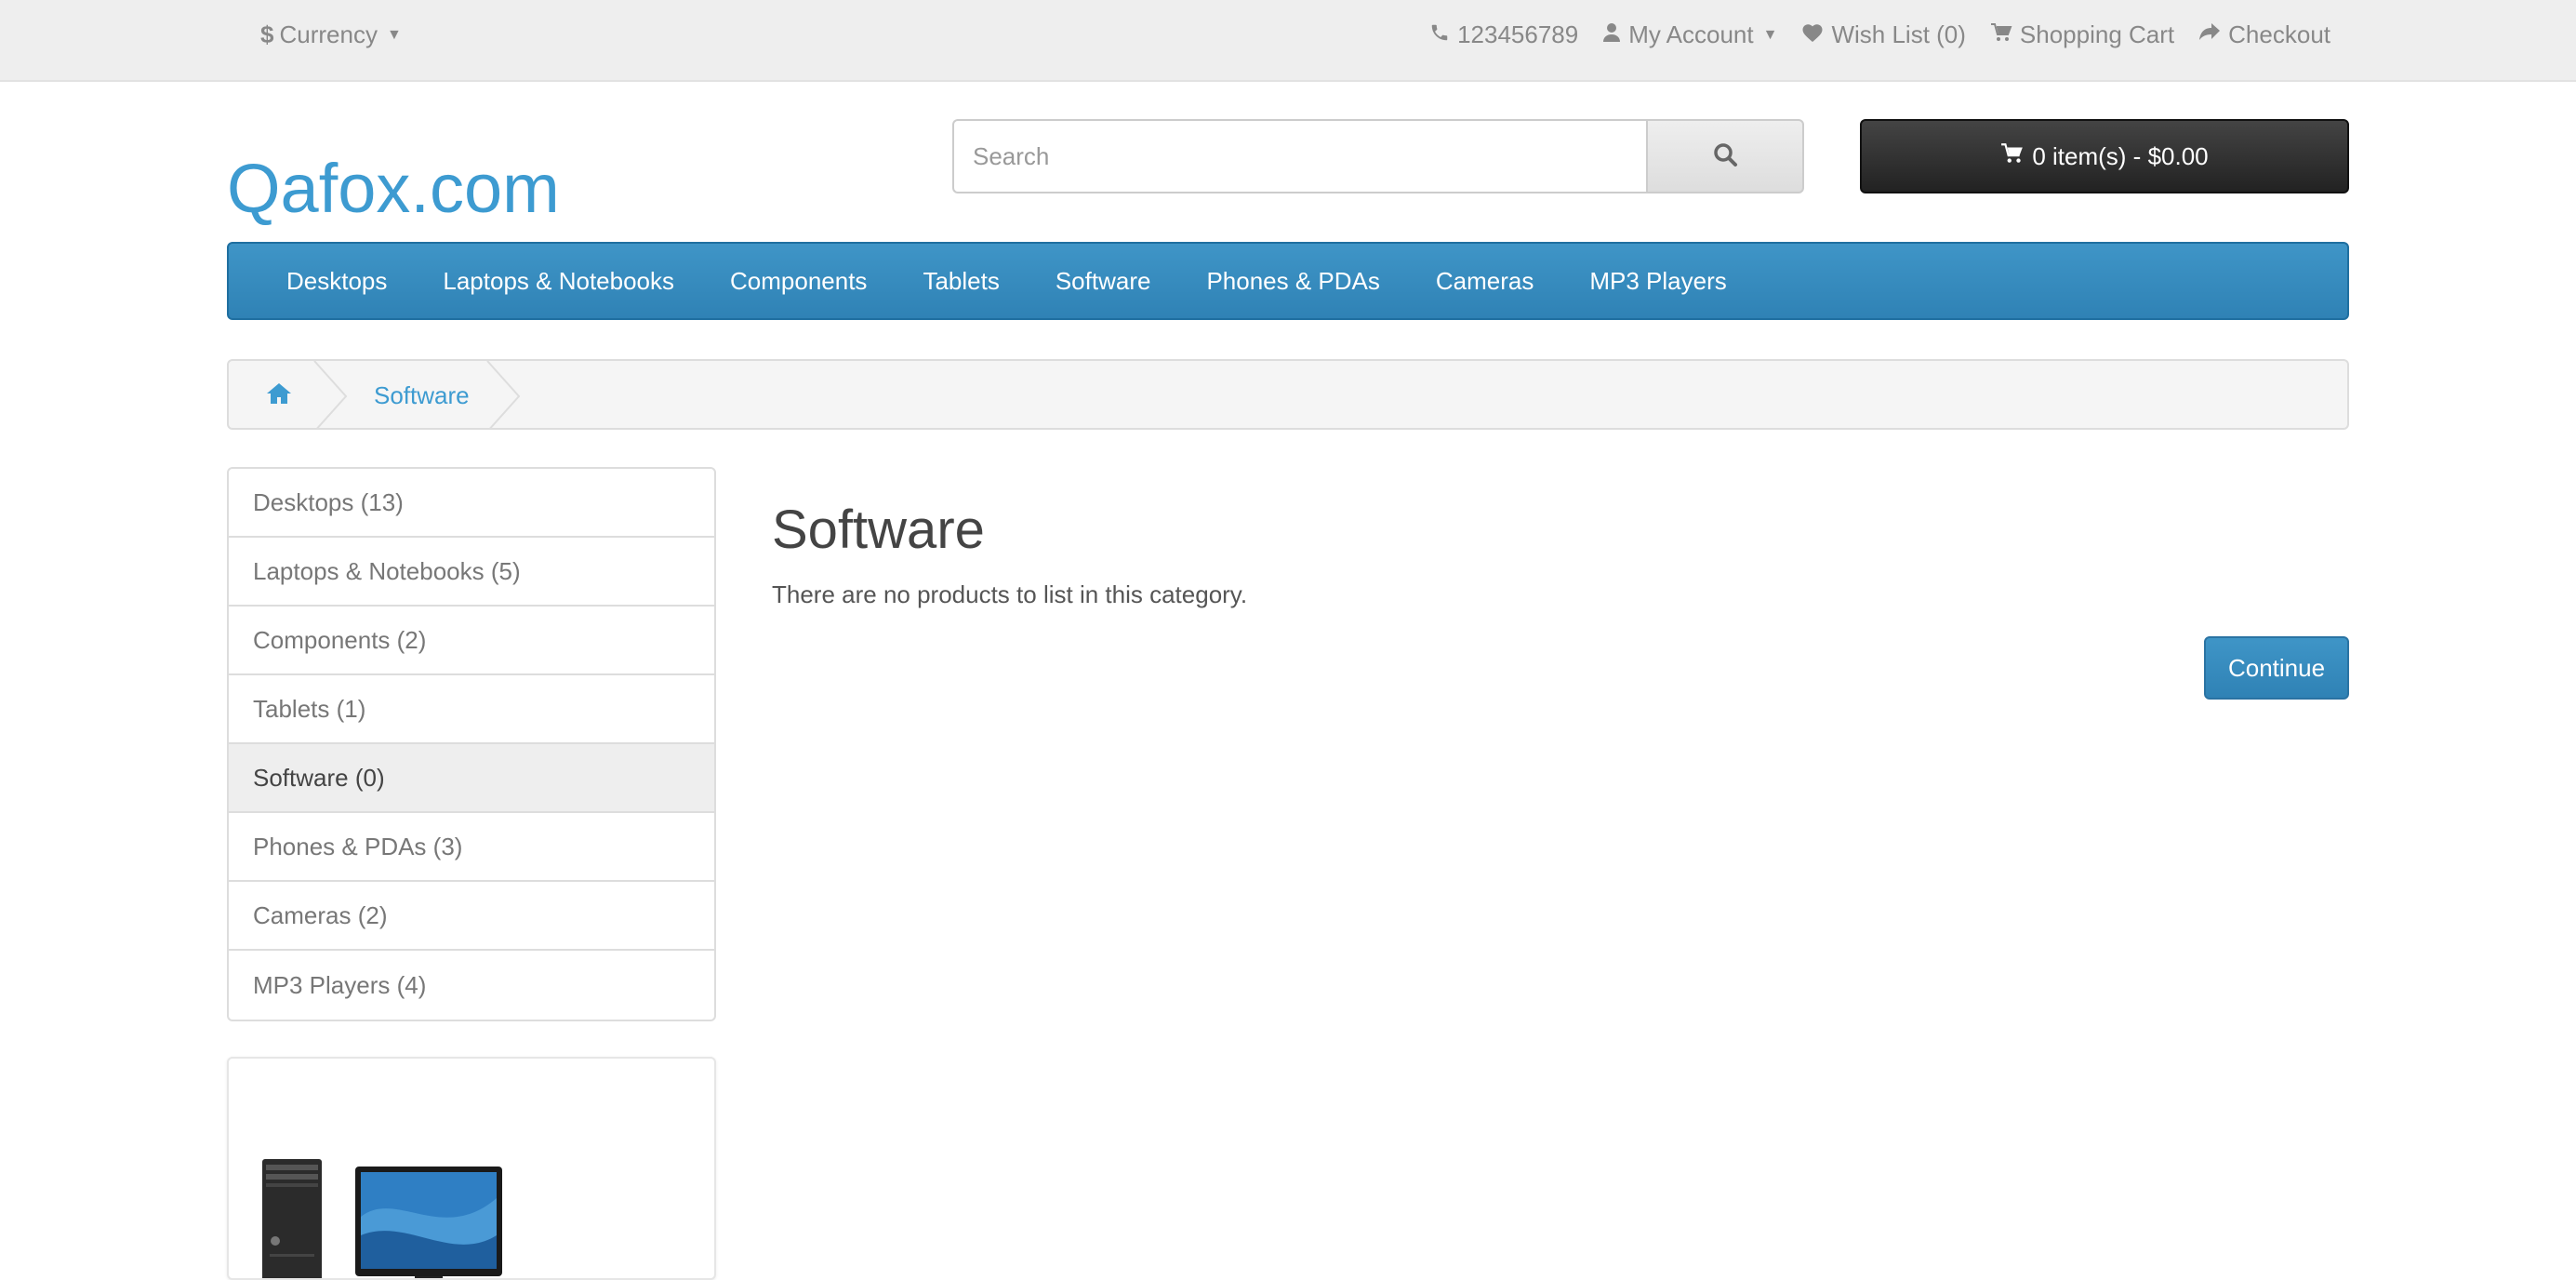 This screenshot has width=2576, height=1280. What do you see at coordinates (1485, 281) in the screenshot?
I see `menu-item-cameras: Cameras` at bounding box center [1485, 281].